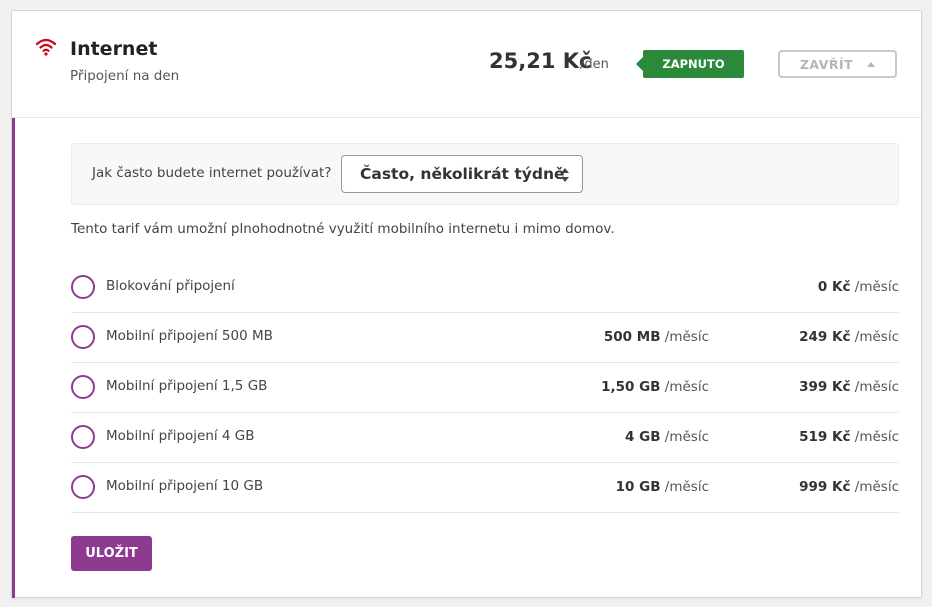 The image size is (932, 607). I want to click on plan-name: Blokování připojení, so click(170, 286).